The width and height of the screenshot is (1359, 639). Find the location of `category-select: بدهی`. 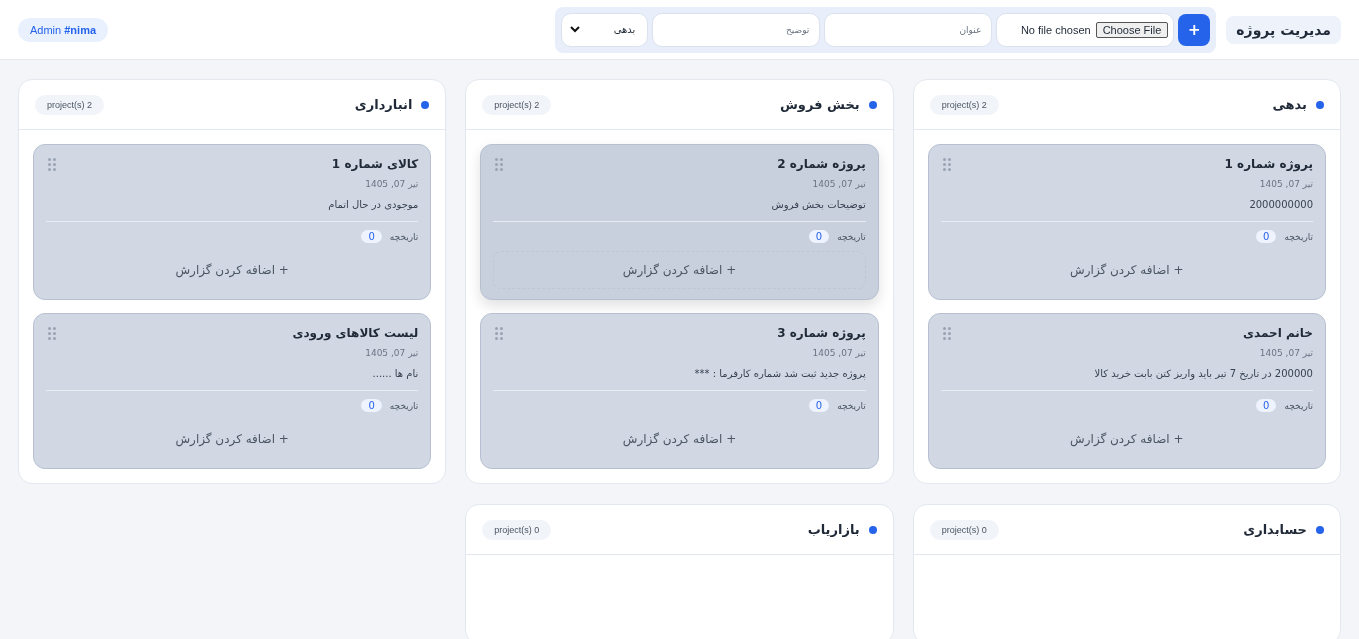

category-select: بدهی is located at coordinates (605, 29).